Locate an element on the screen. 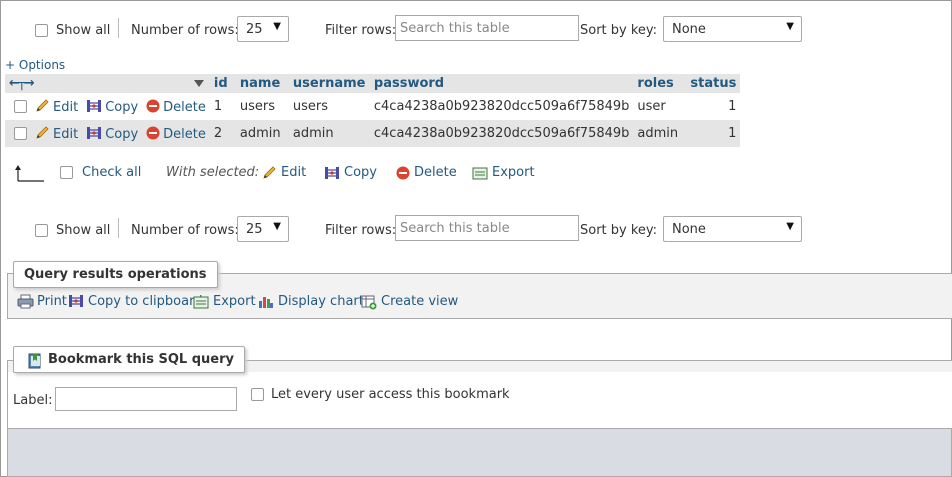 Image resolution: width=952 pixels, height=477 pixels. column-arrows-icon: ←┬→ is located at coordinates (22, 83).